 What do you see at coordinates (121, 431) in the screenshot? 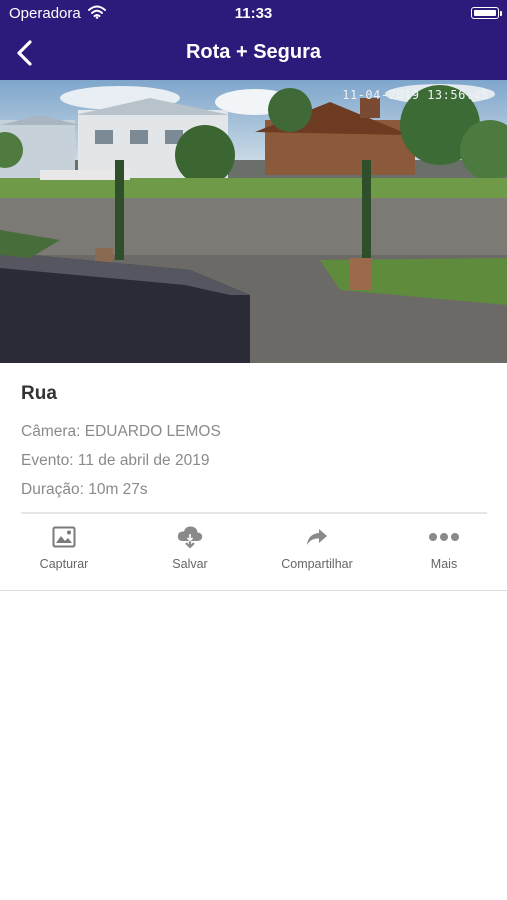
I see `event-camera: Câmera: EDUARDO LEMOS` at bounding box center [121, 431].